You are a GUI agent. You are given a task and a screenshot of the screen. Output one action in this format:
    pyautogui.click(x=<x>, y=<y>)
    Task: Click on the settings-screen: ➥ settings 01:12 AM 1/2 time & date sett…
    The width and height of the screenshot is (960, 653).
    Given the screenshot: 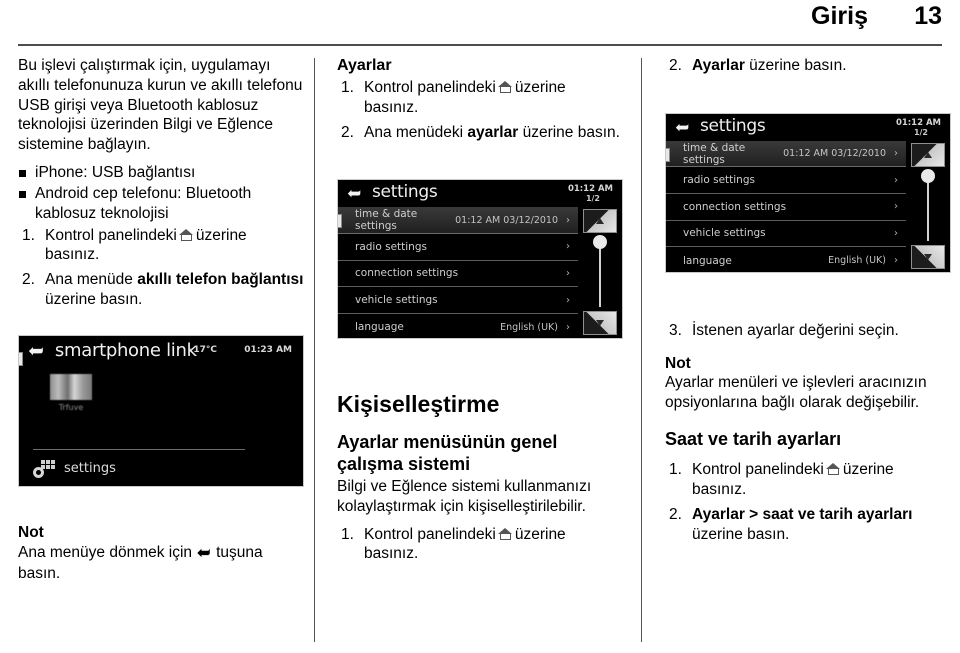 What is the action you would take?
    pyautogui.click(x=808, y=192)
    